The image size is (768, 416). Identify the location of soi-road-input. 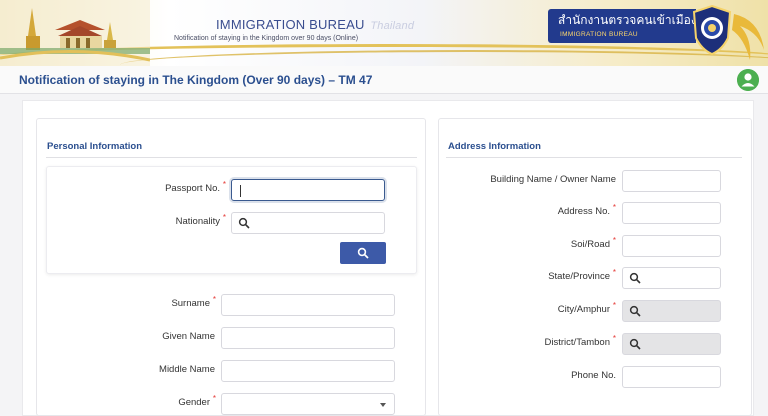
(671, 246).